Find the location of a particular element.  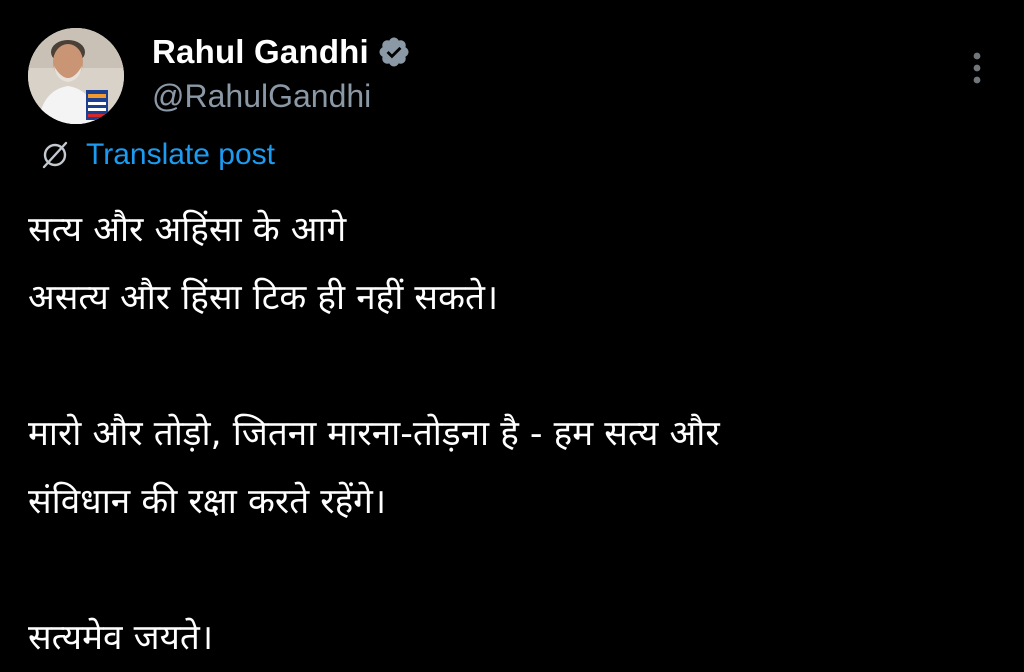

post-line: सत्यमेव जयते। is located at coordinates (121, 638).